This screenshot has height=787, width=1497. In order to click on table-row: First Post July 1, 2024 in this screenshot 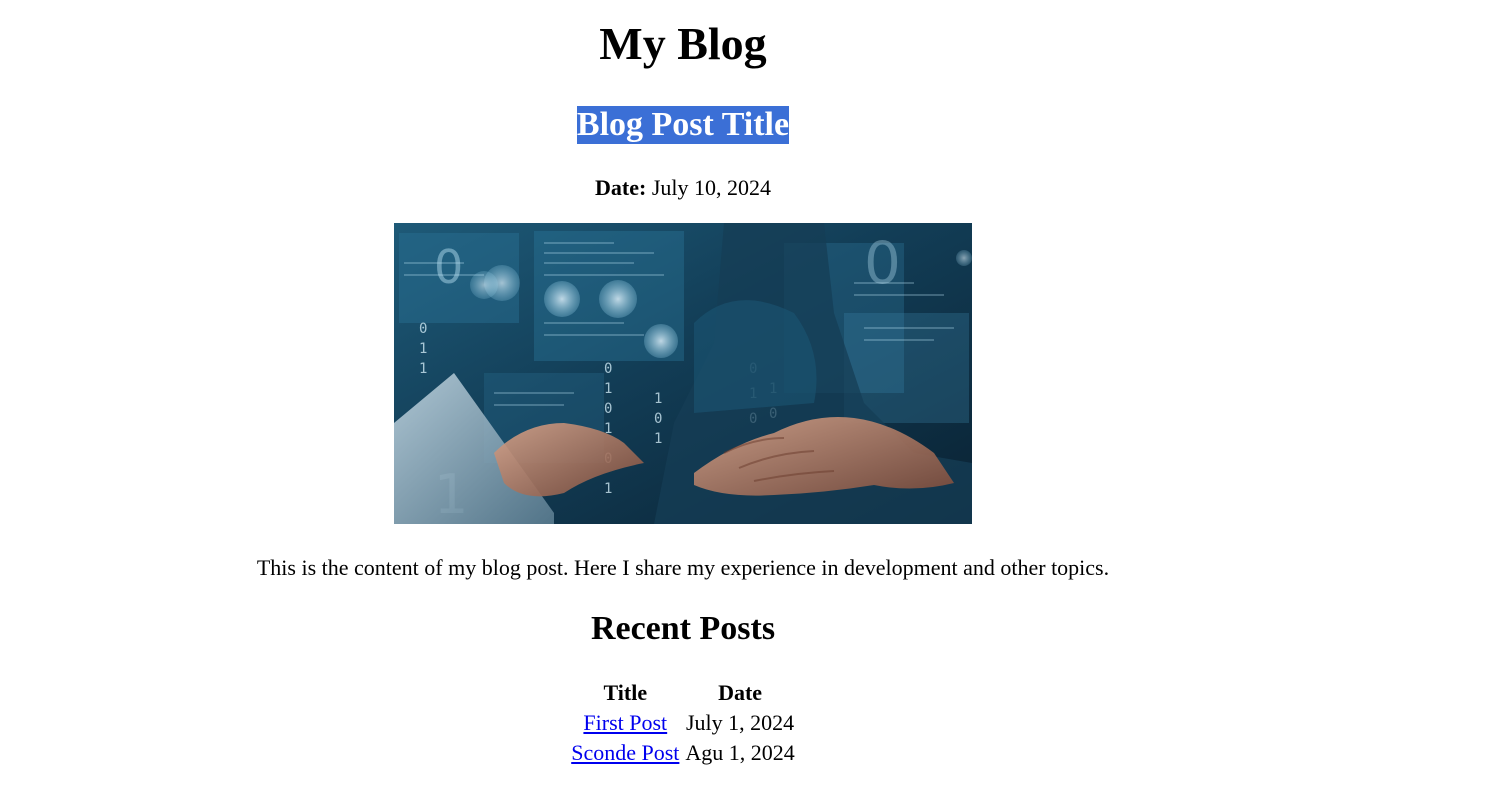, I will do `click(683, 723)`.